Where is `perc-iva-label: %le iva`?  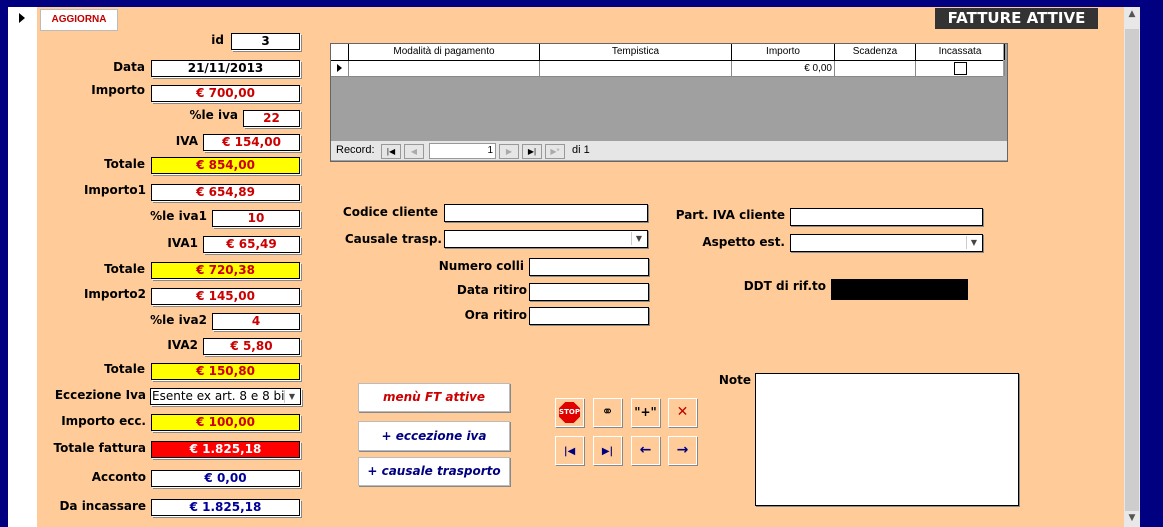 perc-iva-label: %le iva is located at coordinates (214, 115).